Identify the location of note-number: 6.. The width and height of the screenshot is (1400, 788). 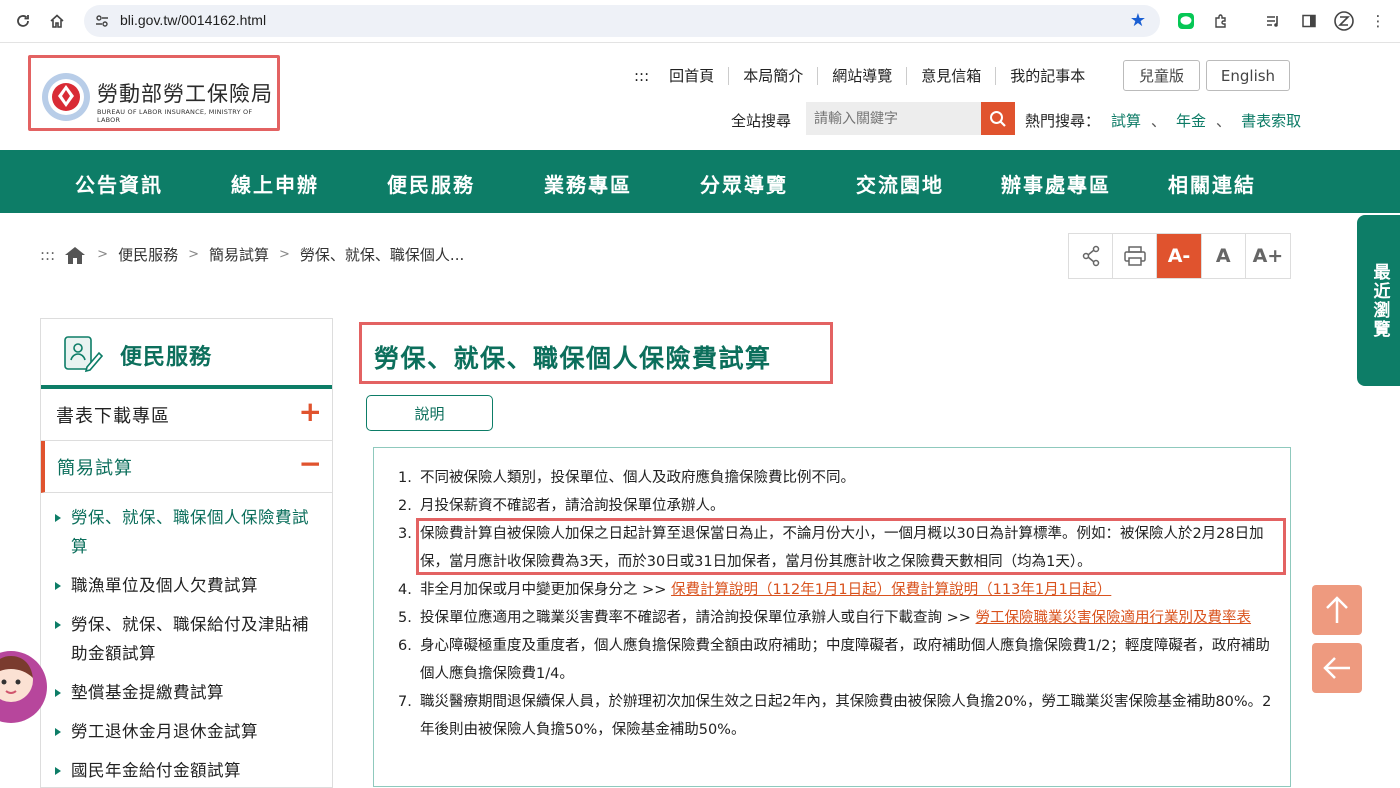
(405, 646).